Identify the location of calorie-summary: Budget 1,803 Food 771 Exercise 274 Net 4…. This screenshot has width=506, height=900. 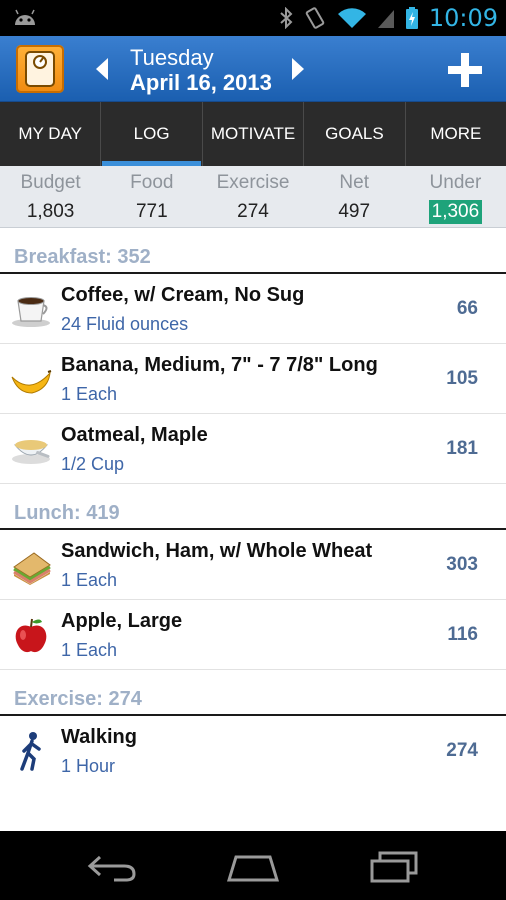
(253, 197).